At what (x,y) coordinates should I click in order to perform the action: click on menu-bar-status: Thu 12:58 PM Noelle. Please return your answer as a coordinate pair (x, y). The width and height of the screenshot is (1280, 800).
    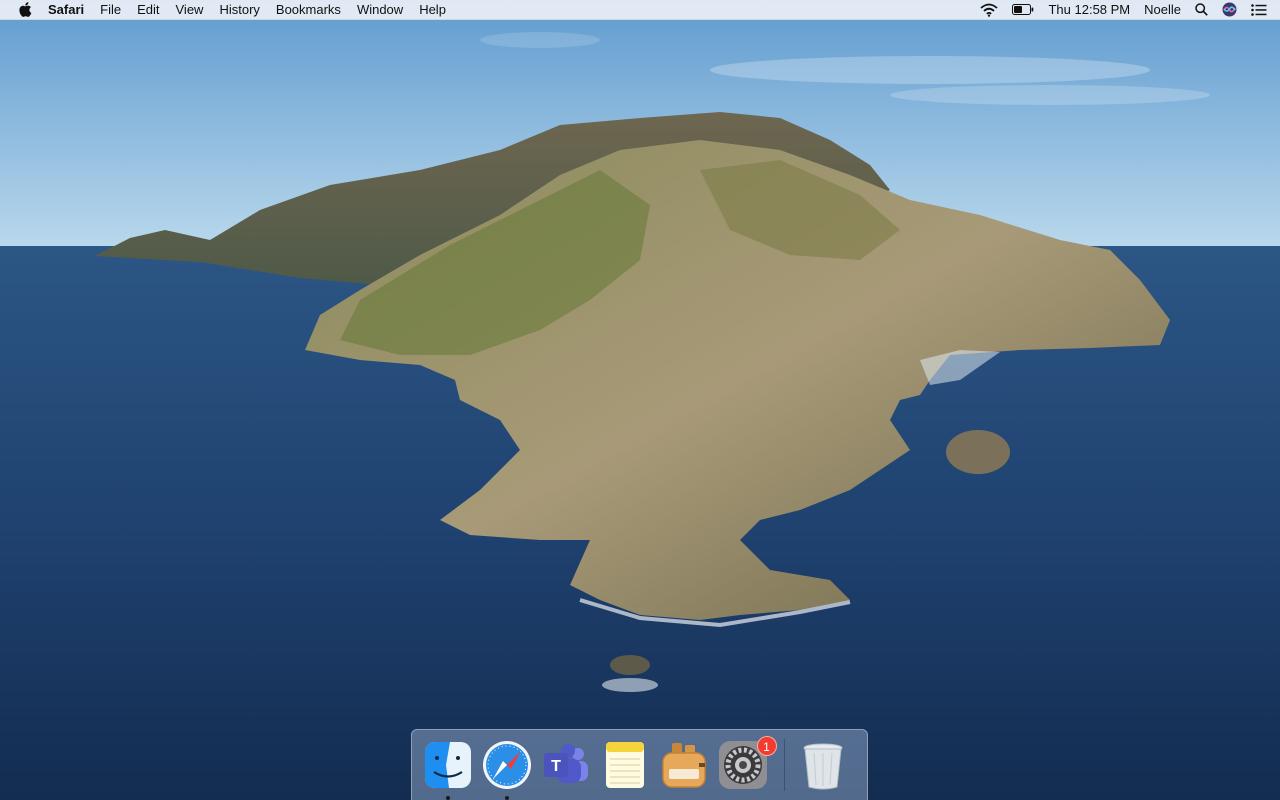
    Looking at the image, I should click on (1126, 10).